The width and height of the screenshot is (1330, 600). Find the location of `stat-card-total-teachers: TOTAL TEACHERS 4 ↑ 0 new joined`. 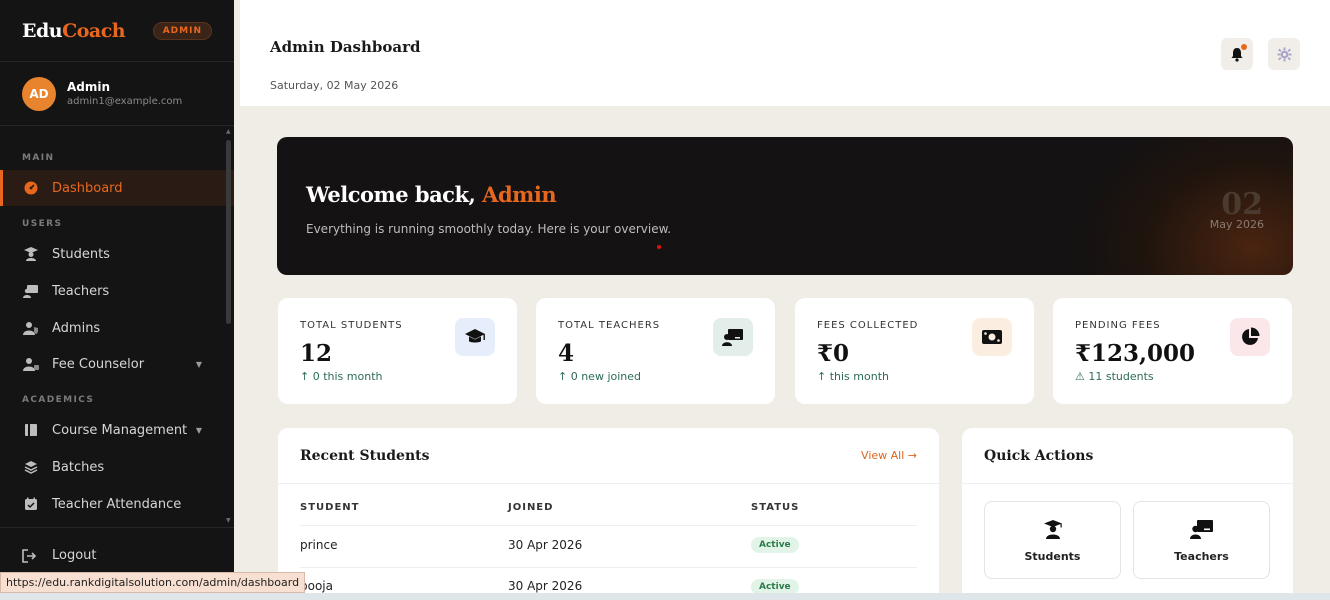

stat-card-total-teachers: TOTAL TEACHERS 4 ↑ 0 new joined is located at coordinates (655, 351).